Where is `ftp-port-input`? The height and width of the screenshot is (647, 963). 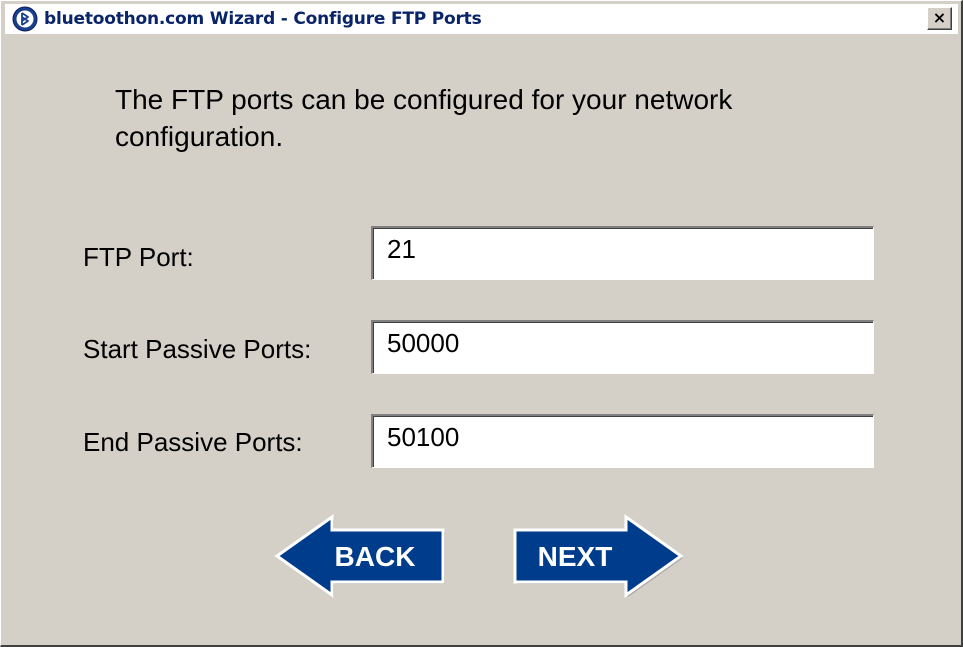
ftp-port-input is located at coordinates (622, 253).